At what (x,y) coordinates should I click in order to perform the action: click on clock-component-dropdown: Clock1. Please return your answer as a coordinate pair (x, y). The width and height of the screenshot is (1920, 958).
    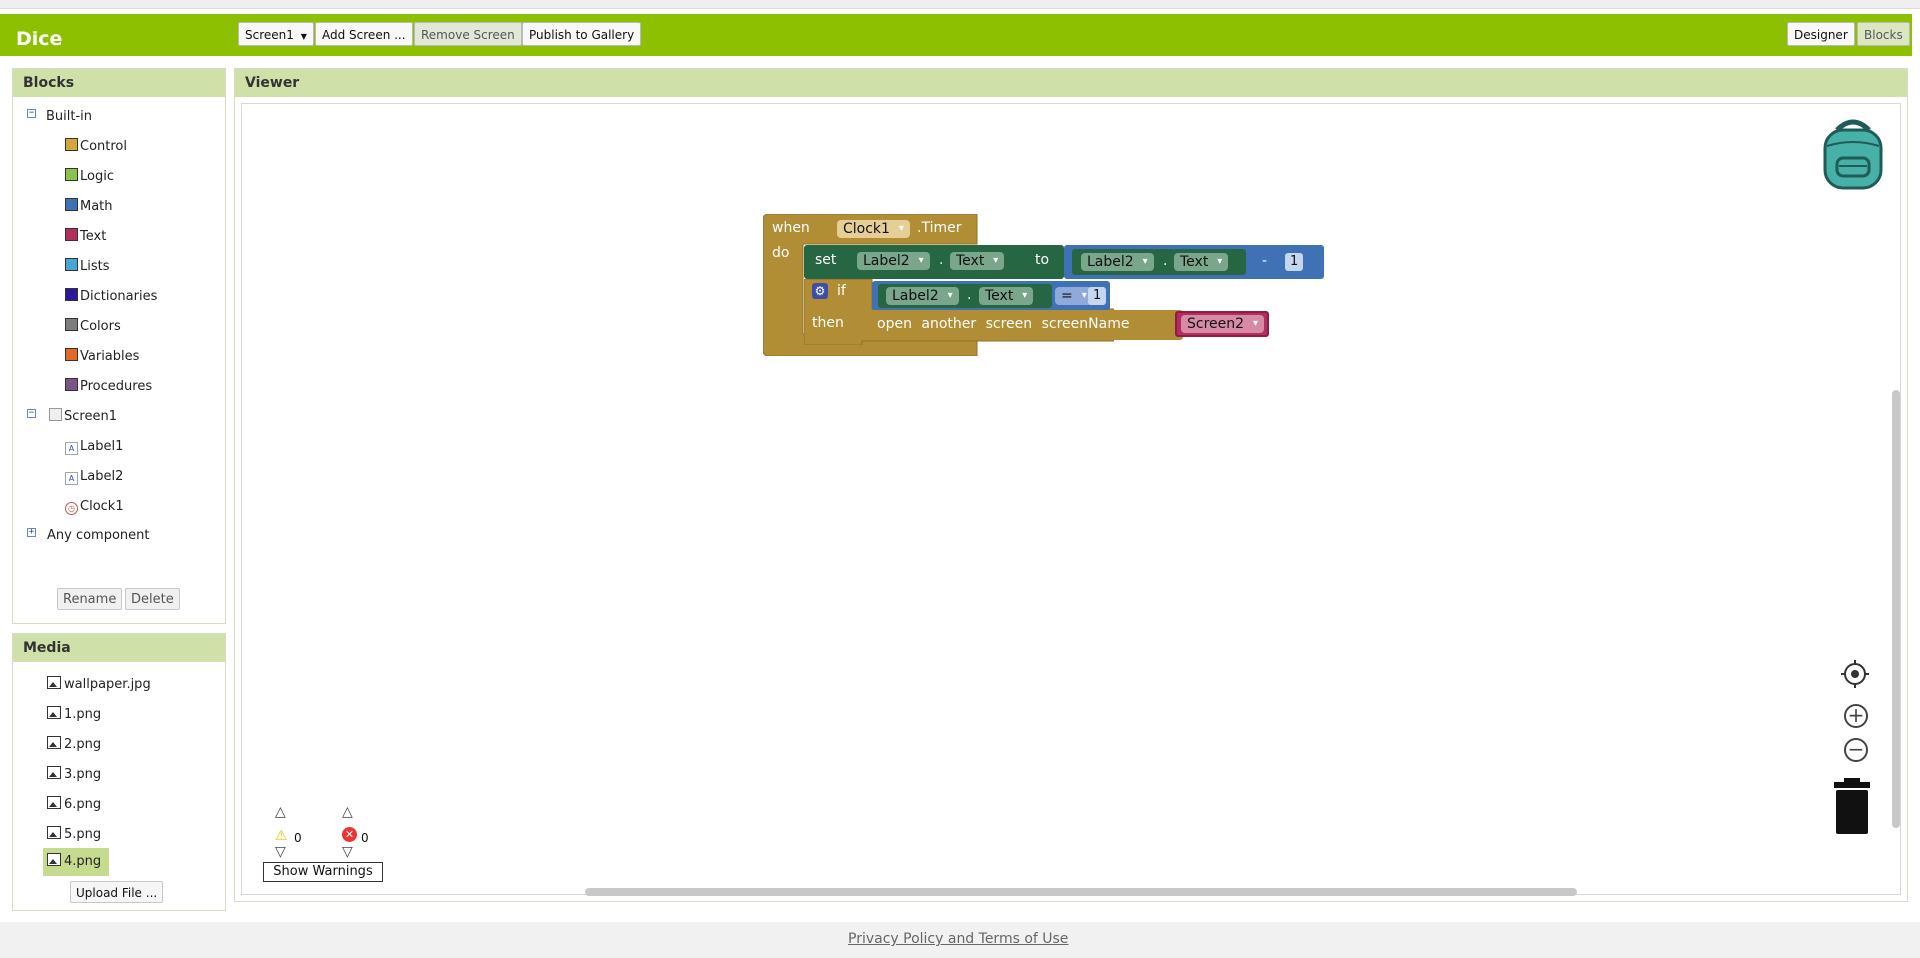
    Looking at the image, I should click on (873, 229).